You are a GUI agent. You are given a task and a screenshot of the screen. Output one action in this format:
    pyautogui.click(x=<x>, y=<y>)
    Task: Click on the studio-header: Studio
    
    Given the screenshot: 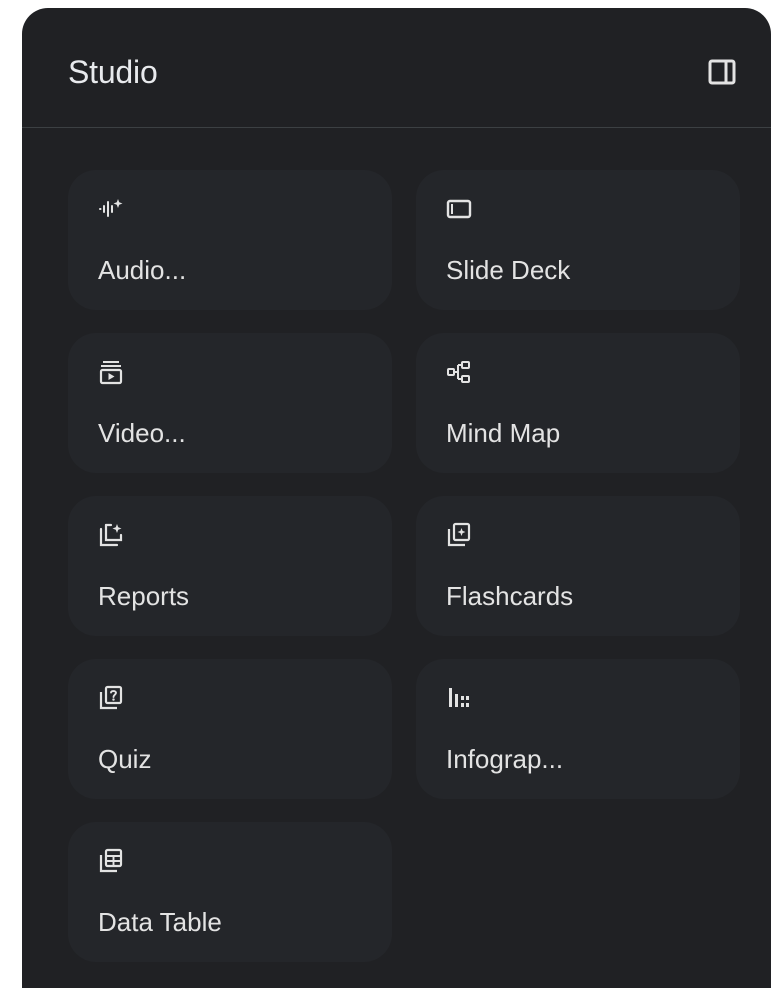 What is the action you would take?
    pyautogui.click(x=396, y=68)
    